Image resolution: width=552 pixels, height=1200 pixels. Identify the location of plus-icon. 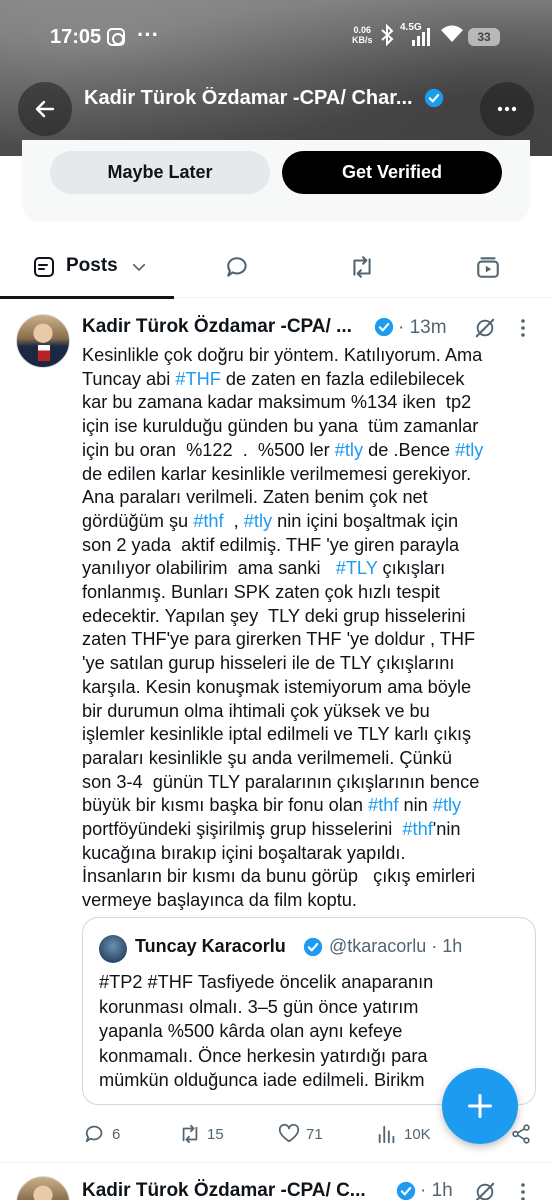
(480, 1106).